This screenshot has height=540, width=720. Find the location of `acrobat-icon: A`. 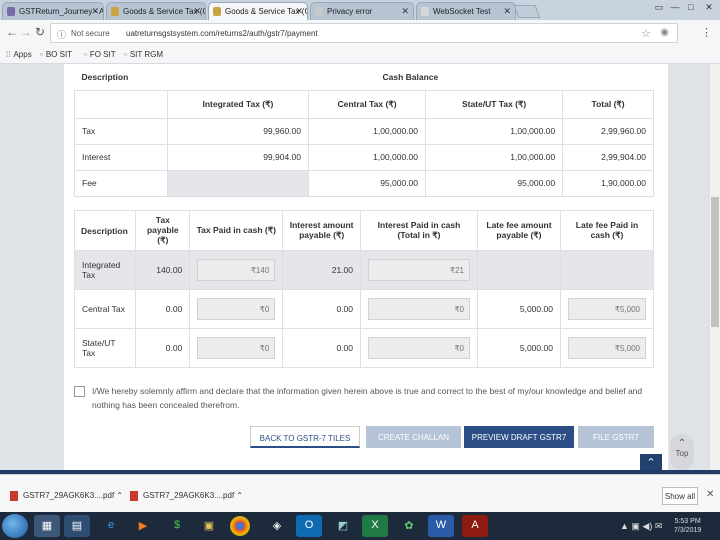

acrobat-icon: A is located at coordinates (475, 526).